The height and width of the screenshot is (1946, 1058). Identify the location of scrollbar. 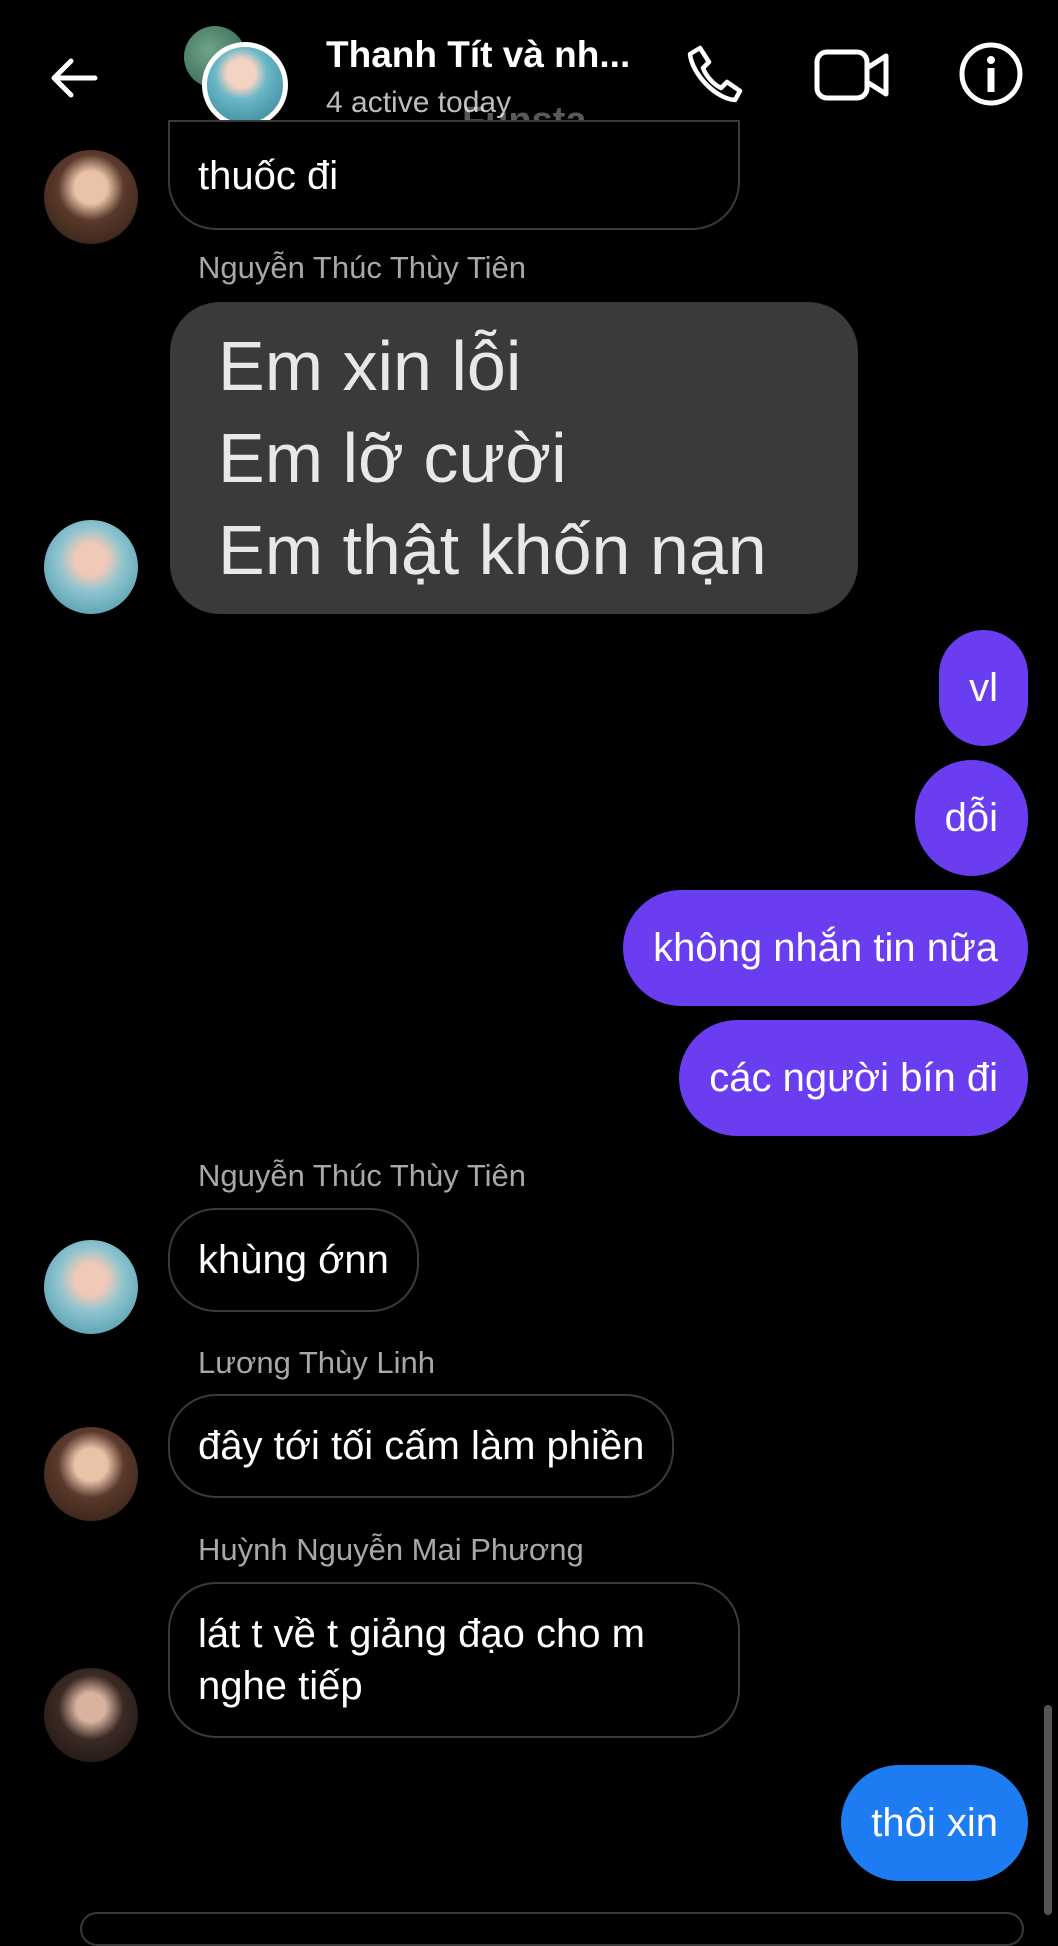
(1048, 1810).